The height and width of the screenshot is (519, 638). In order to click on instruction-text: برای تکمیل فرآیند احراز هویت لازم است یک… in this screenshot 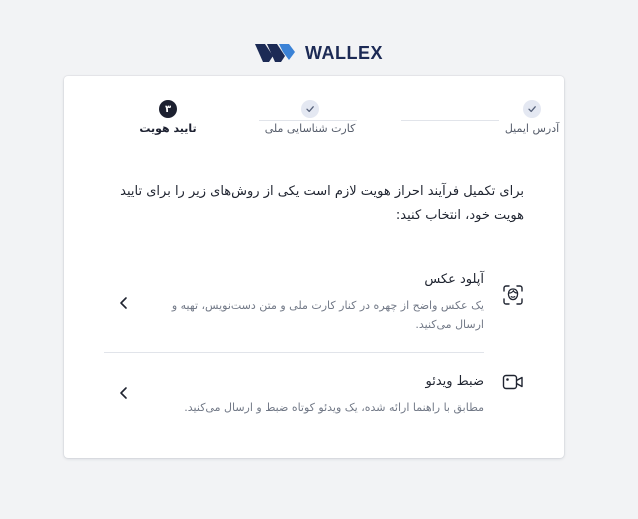, I will do `click(322, 203)`.